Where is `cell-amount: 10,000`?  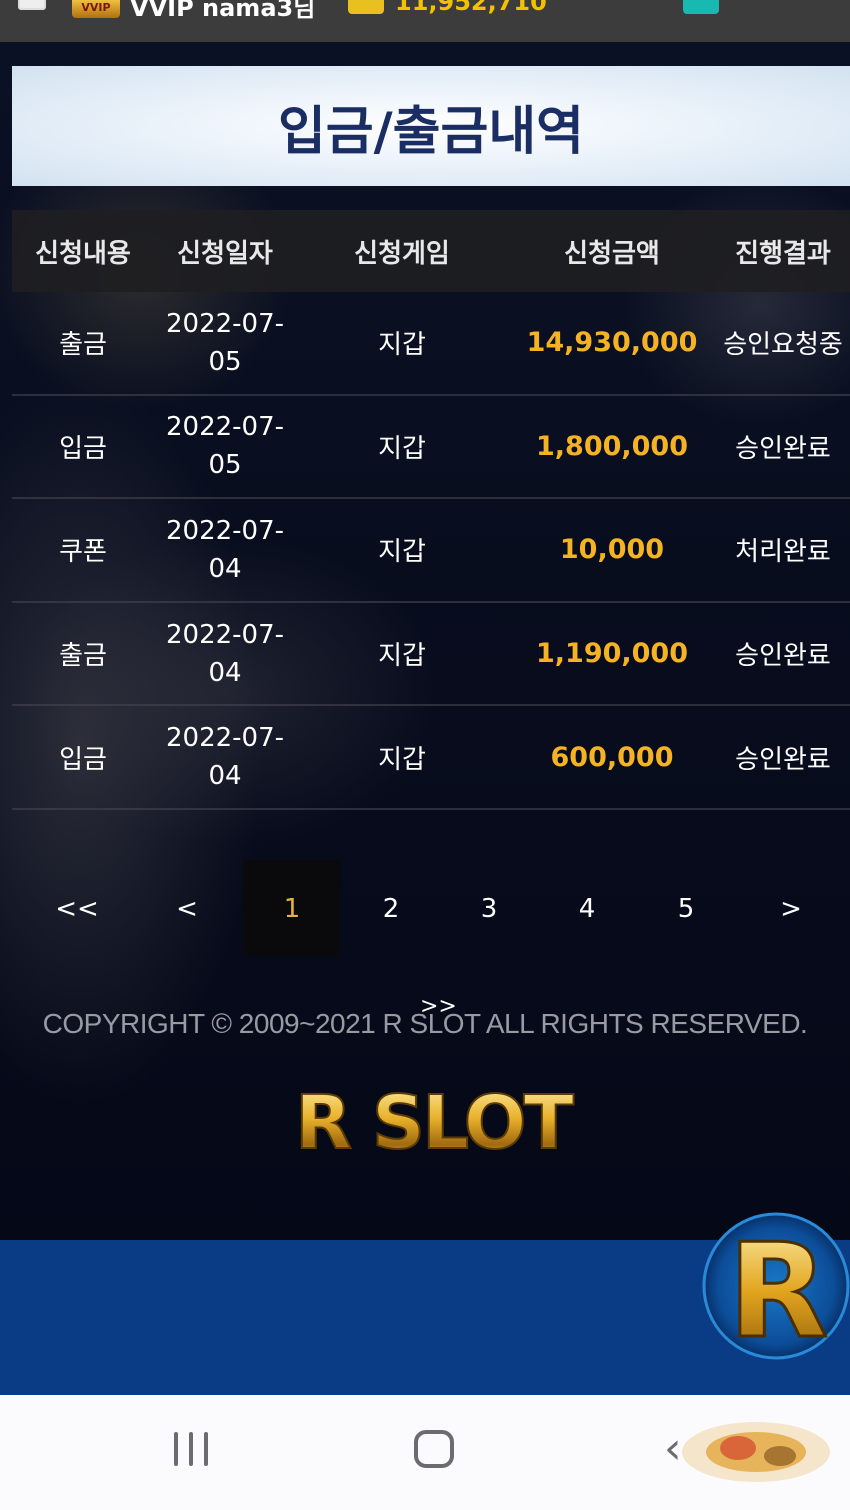
cell-amount: 10,000 is located at coordinates (612, 550).